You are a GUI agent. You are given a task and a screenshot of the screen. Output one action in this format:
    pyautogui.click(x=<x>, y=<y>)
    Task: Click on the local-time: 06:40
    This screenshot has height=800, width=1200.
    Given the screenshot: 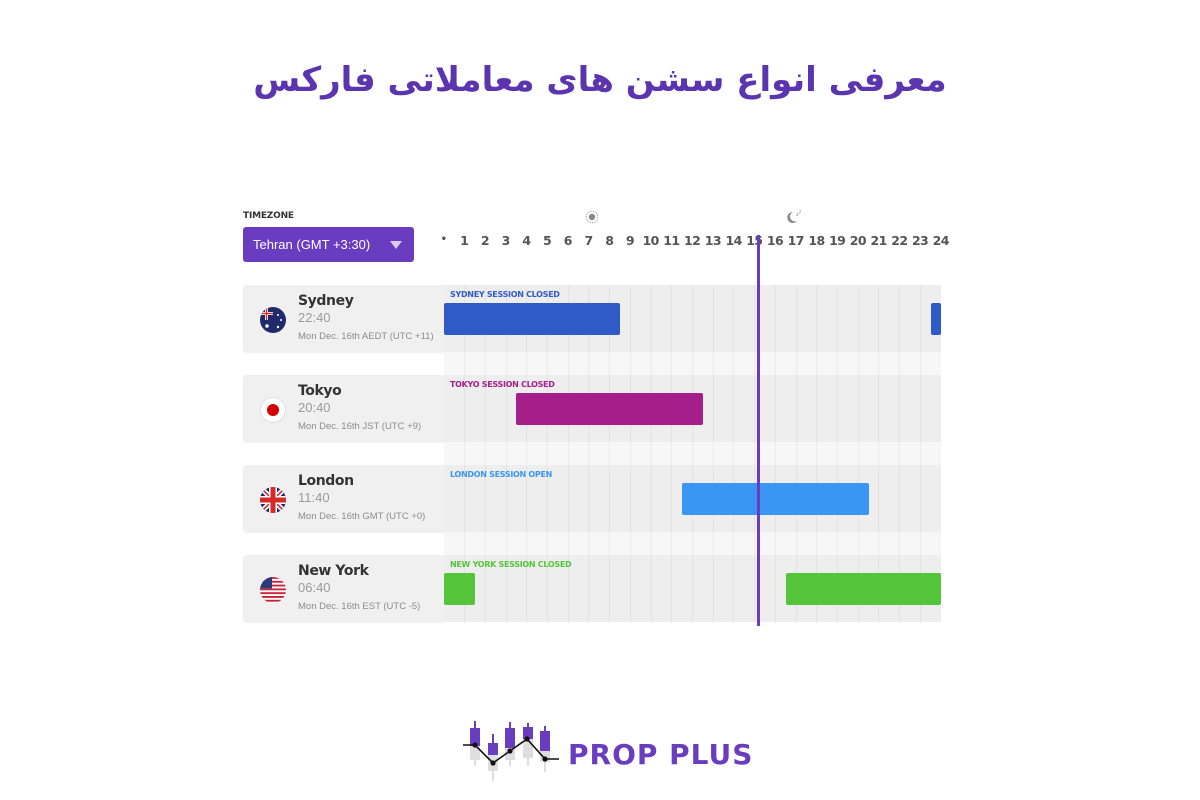 What is the action you would take?
    pyautogui.click(x=314, y=587)
    